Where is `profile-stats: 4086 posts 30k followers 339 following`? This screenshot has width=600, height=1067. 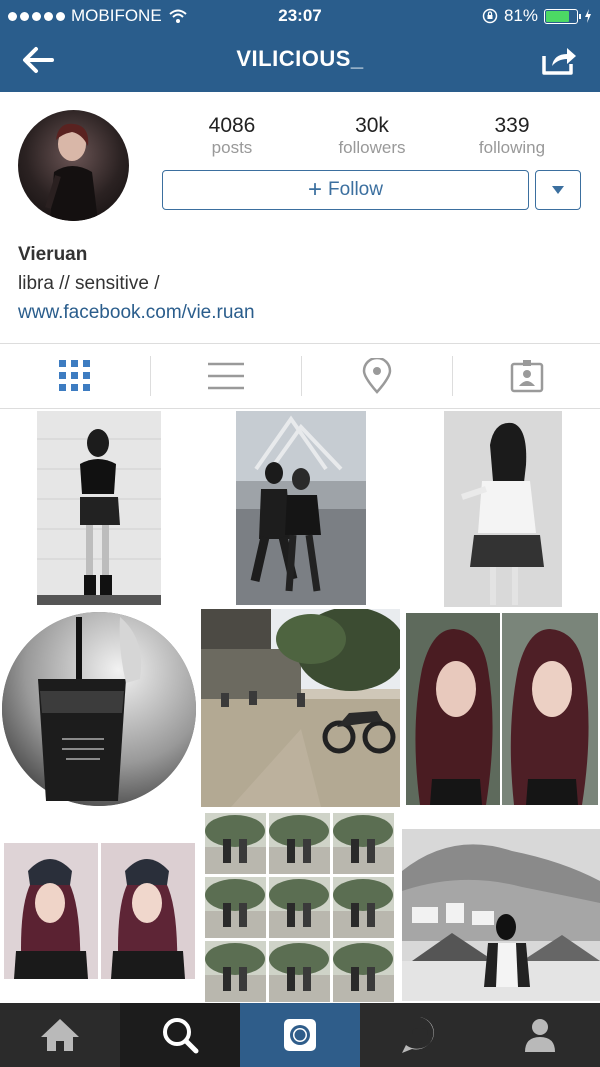 profile-stats: 4086 posts 30k followers 339 following is located at coordinates (372, 137).